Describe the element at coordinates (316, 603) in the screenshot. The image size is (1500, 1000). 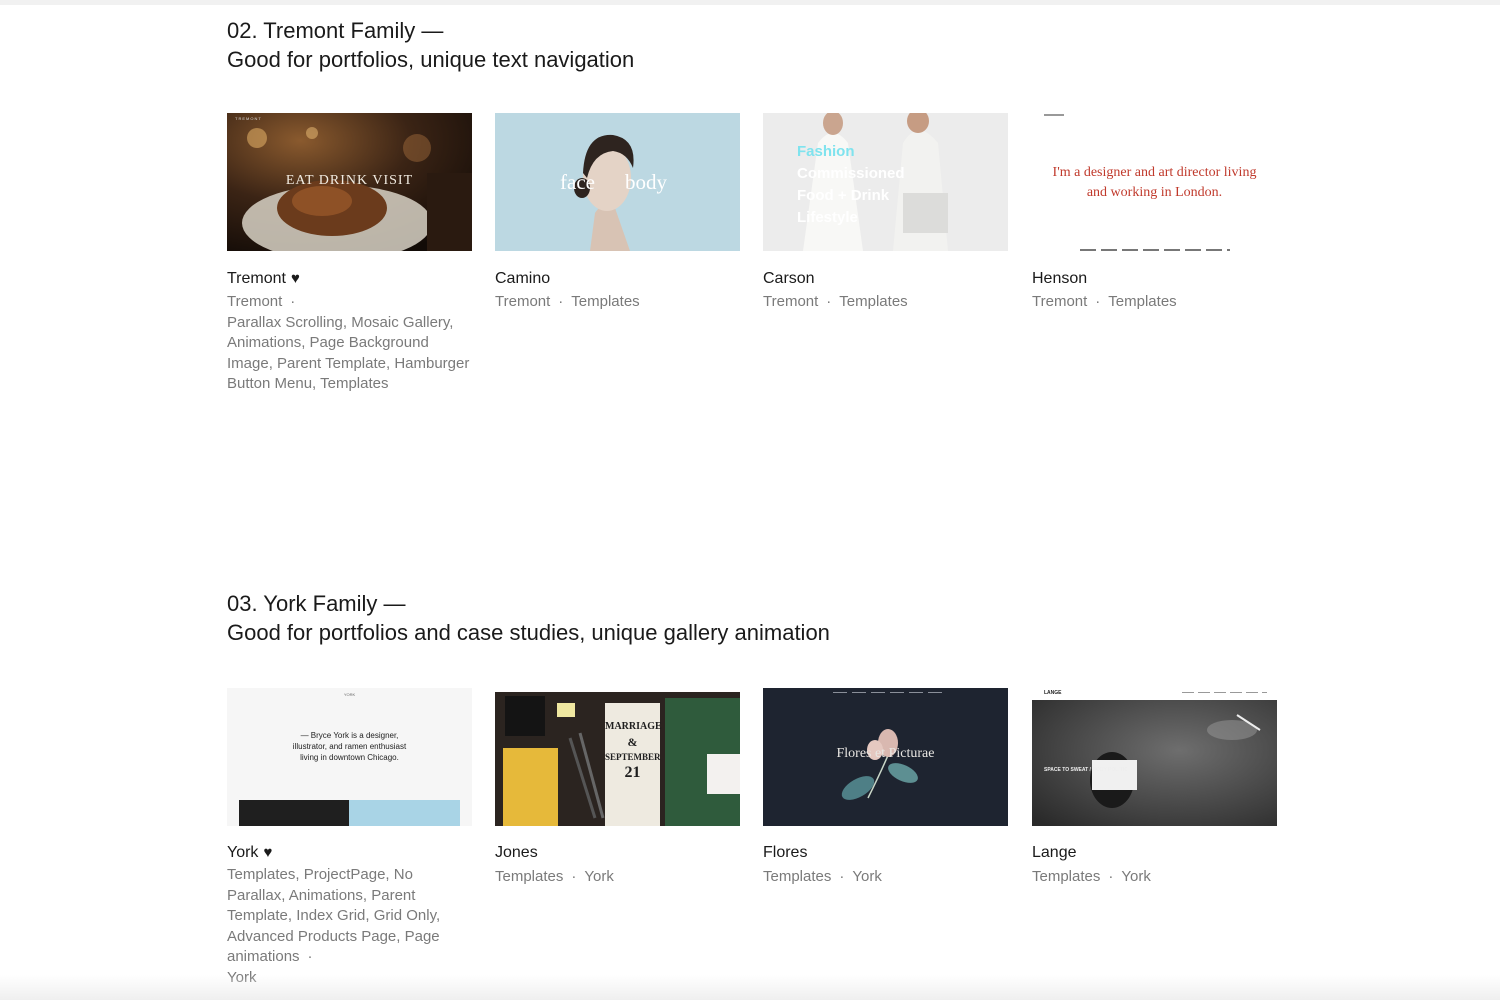
I see `section-title: 03. York Family —` at that location.